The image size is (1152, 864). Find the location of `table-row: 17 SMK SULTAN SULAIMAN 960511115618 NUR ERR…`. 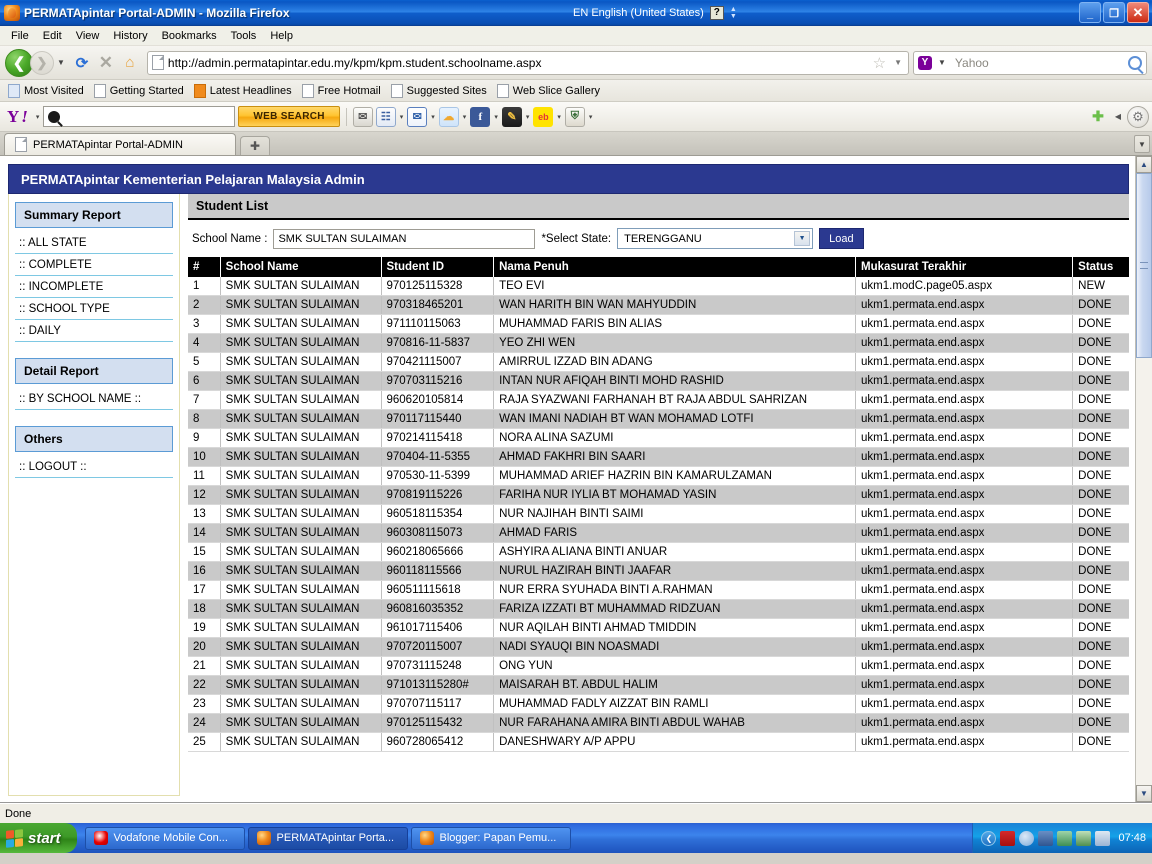

table-row: 17 SMK SULTAN SULAIMAN 960511115618 NUR ERR… is located at coordinates (658, 590).